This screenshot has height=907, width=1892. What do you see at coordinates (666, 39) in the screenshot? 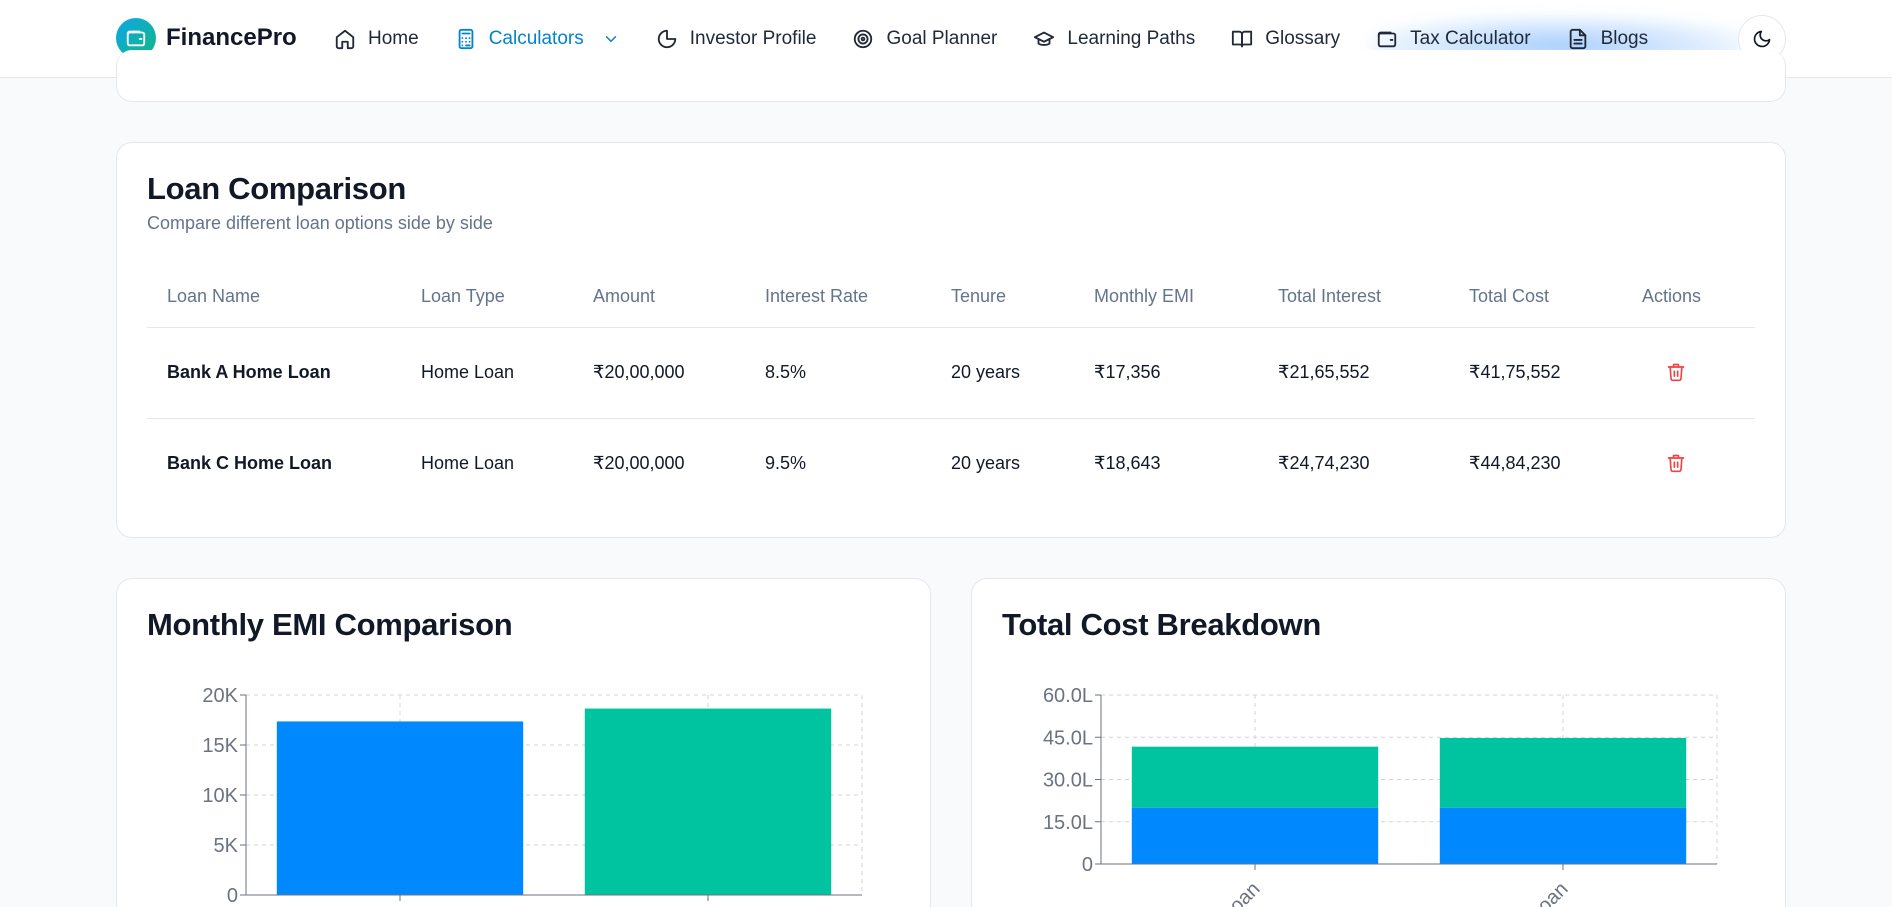
I see `pie-chart-icon` at bounding box center [666, 39].